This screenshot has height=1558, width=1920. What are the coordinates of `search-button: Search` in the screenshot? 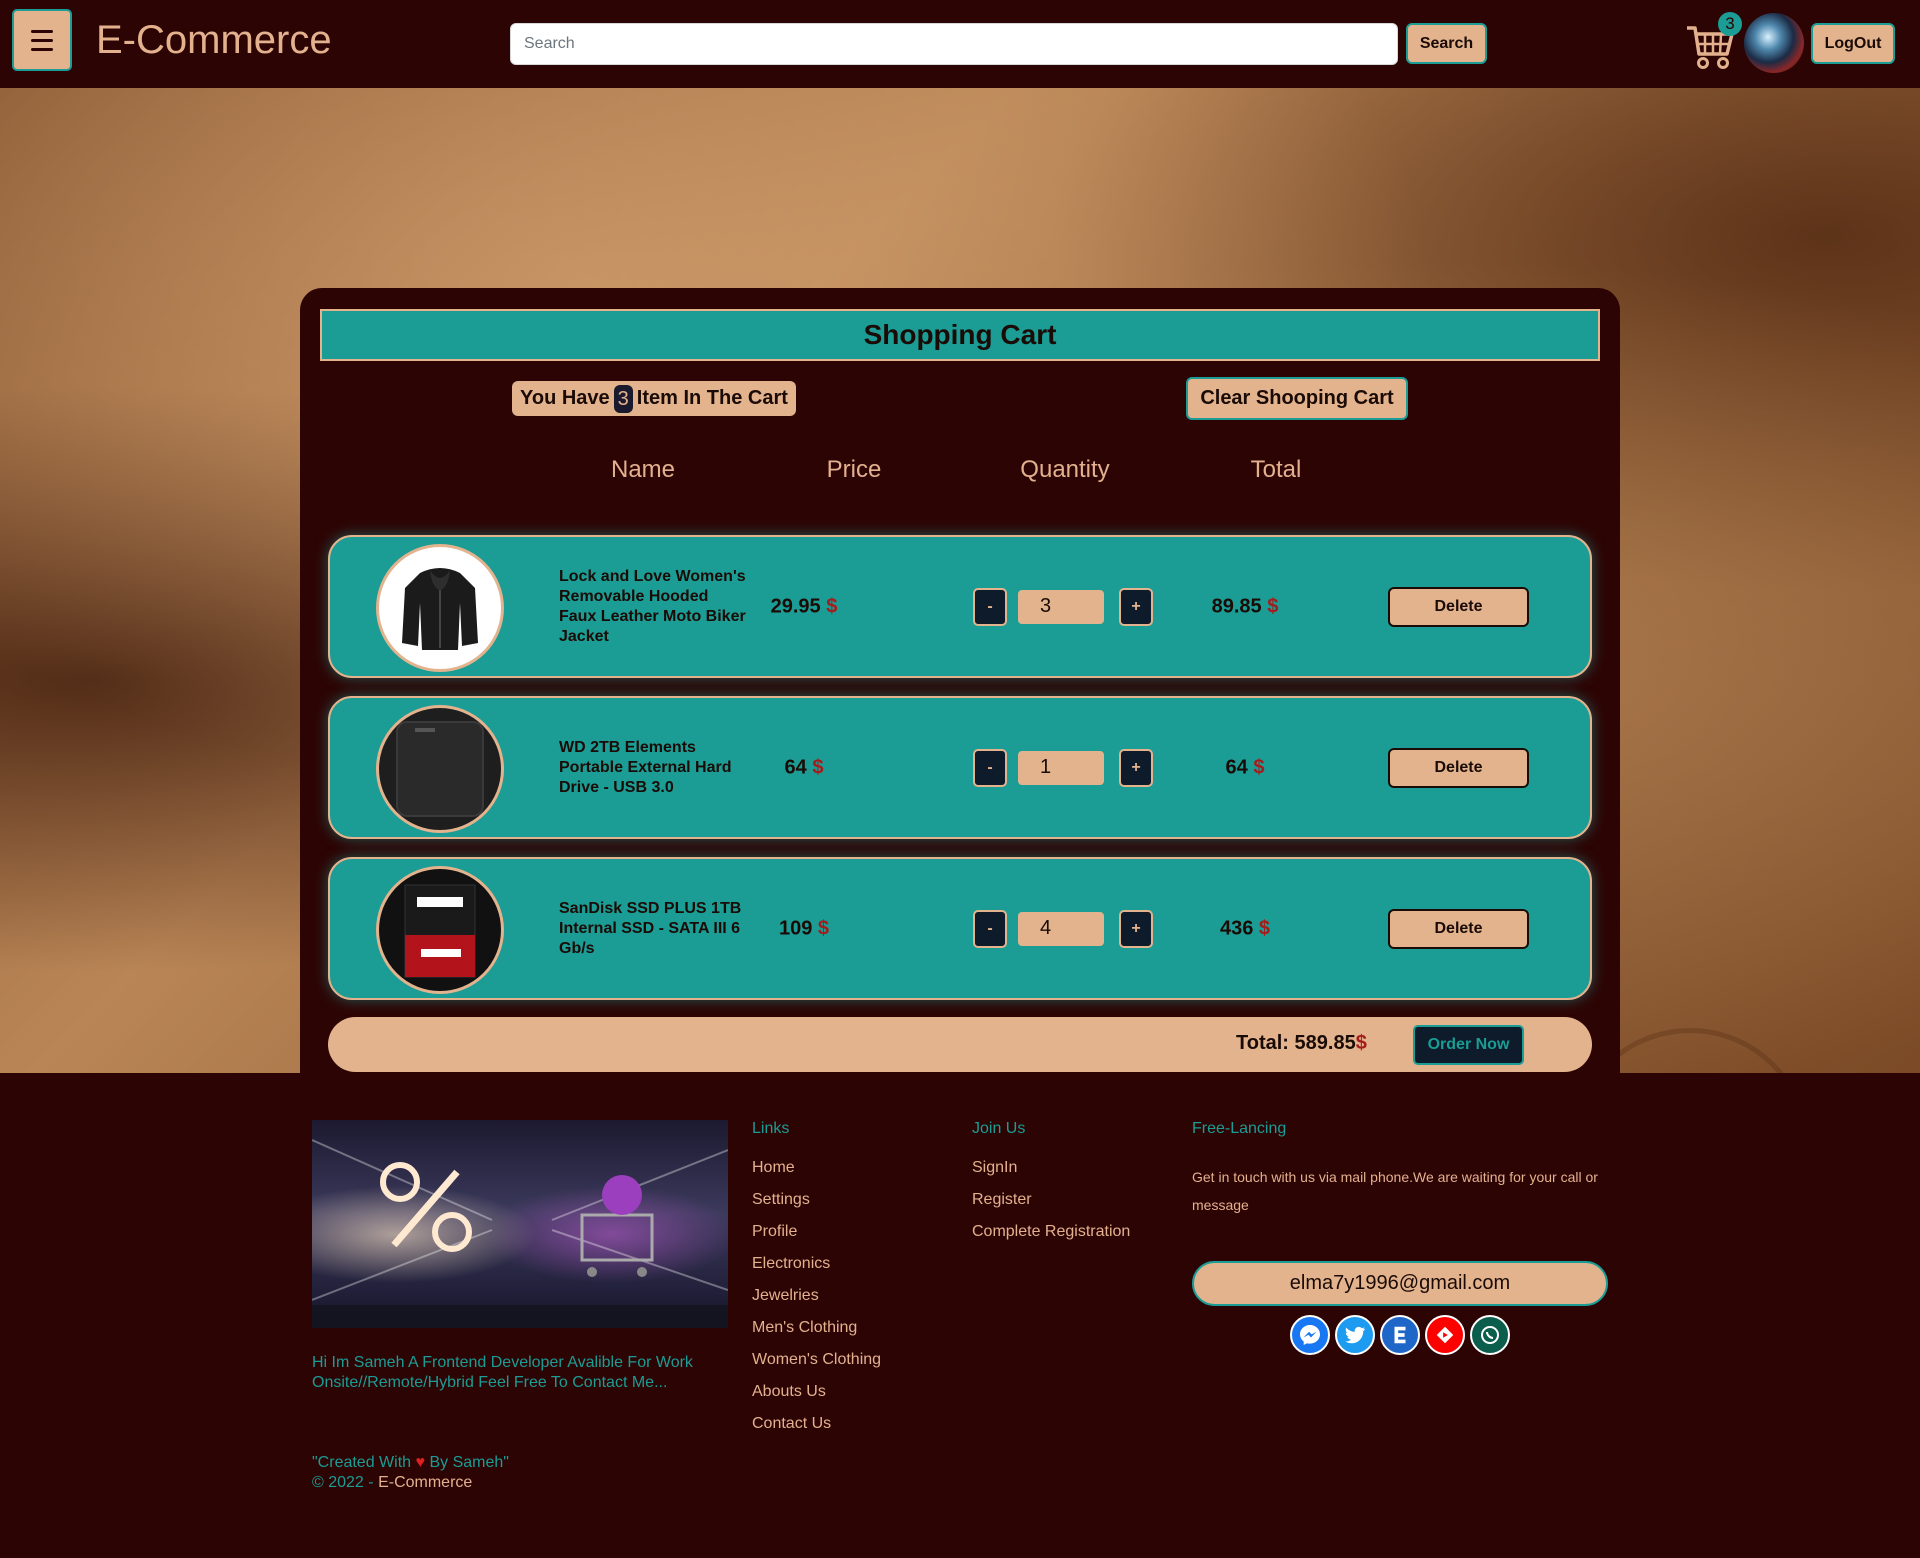 It's located at (1446, 43).